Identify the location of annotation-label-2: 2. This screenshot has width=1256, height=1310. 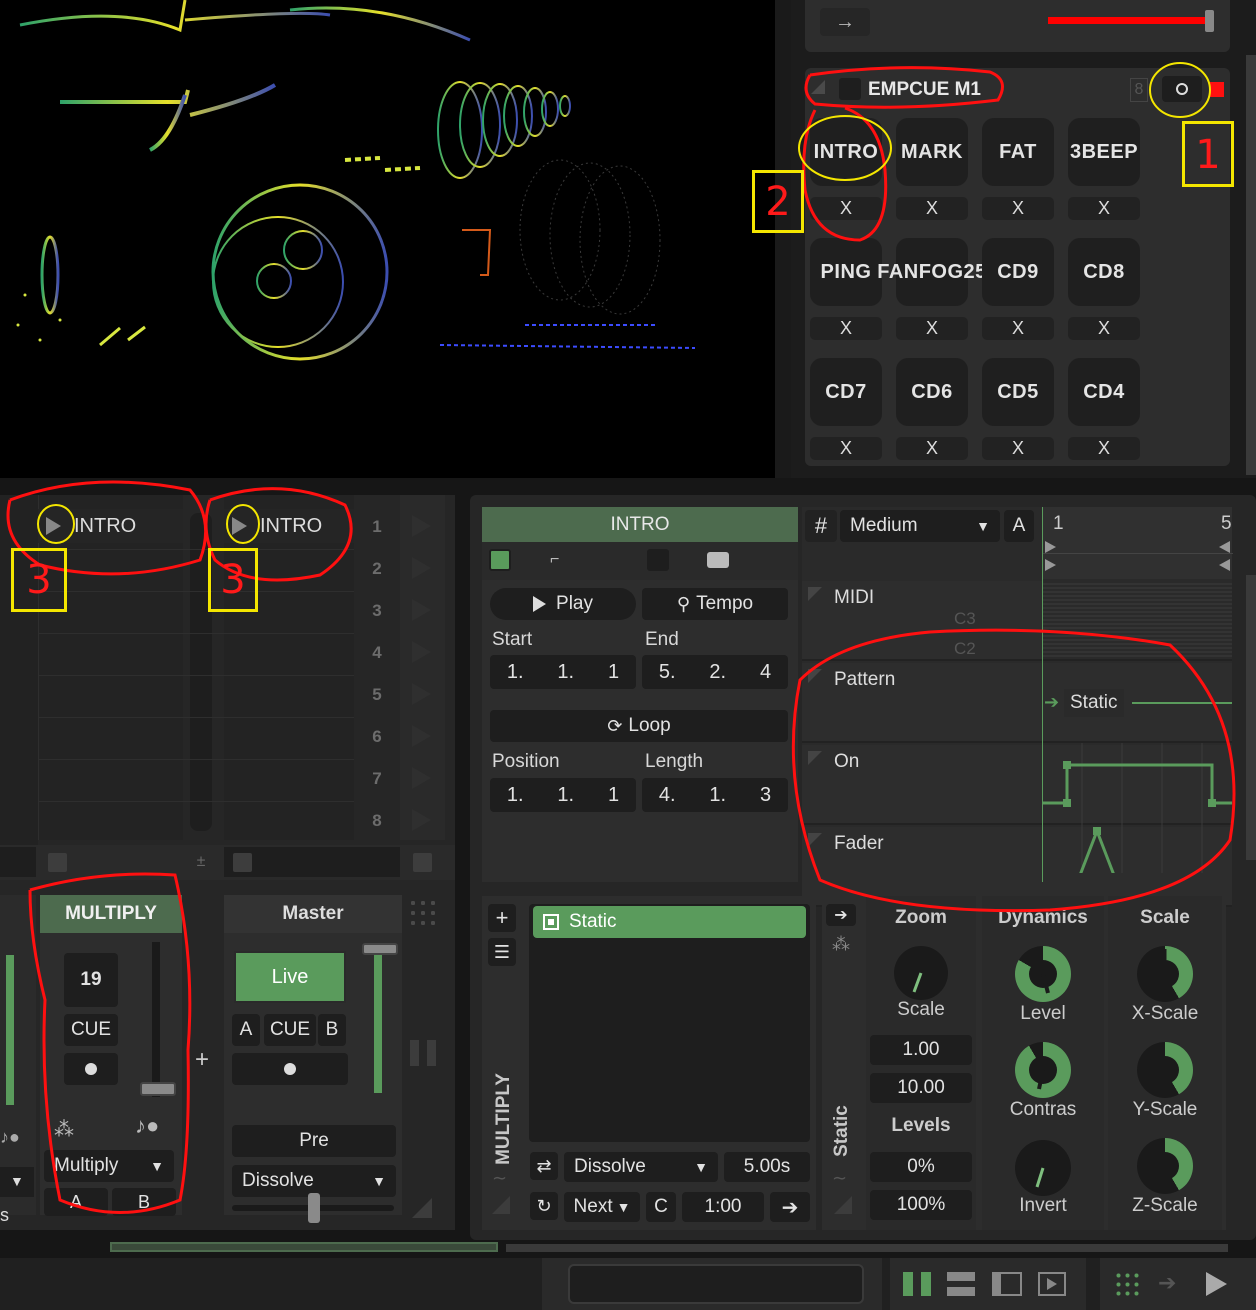
(778, 202).